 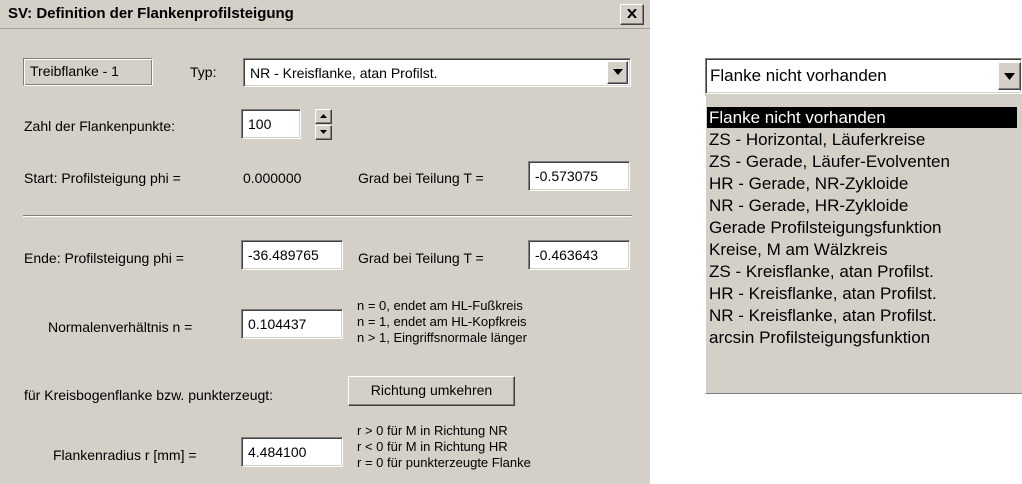 I want to click on start-grad-input: -0.573075, so click(x=579, y=176).